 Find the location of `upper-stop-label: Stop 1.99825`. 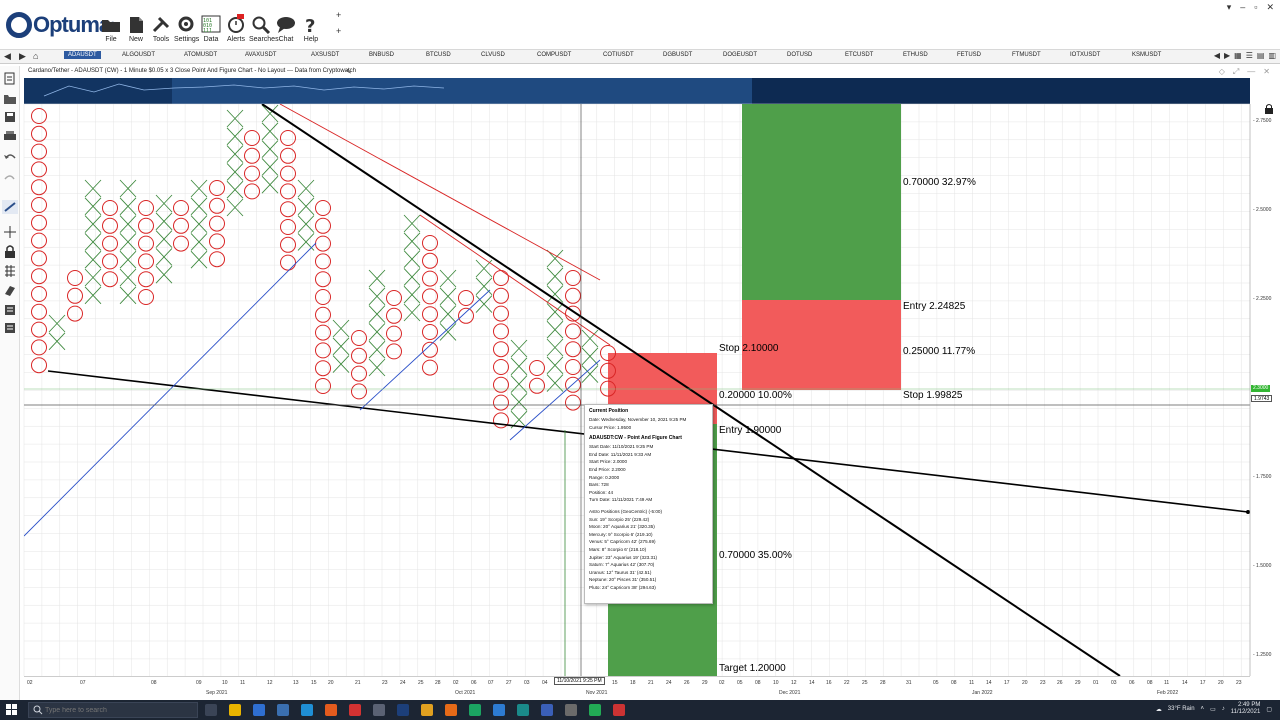

upper-stop-label: Stop 1.99825 is located at coordinates (933, 395).